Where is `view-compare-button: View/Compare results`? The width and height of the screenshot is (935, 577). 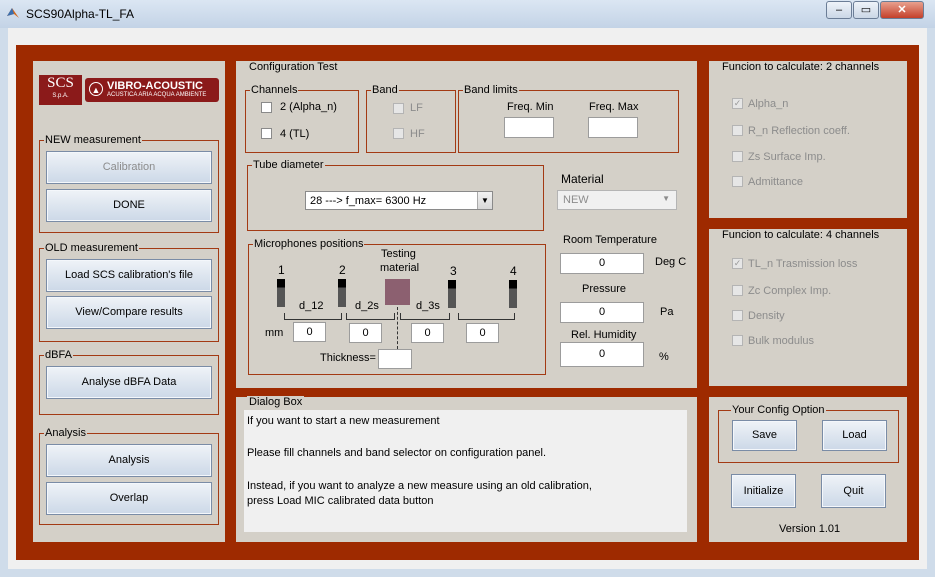 view-compare-button: View/Compare results is located at coordinates (129, 312).